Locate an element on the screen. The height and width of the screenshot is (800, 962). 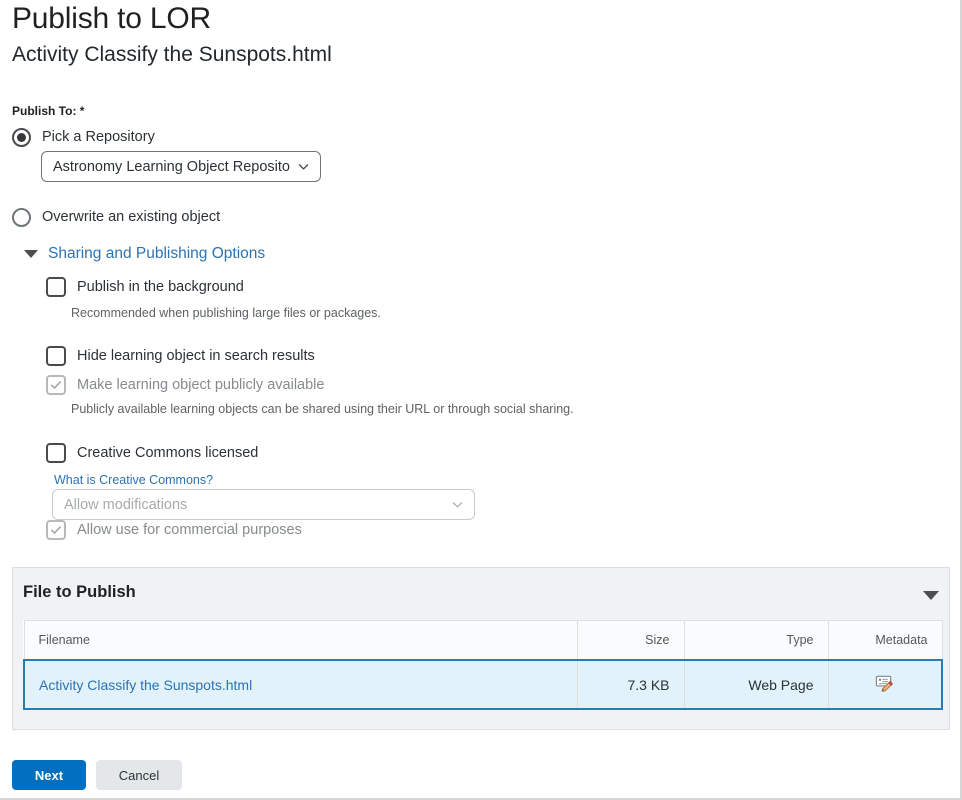
column-header-metadata: Metadata is located at coordinates (885, 640).